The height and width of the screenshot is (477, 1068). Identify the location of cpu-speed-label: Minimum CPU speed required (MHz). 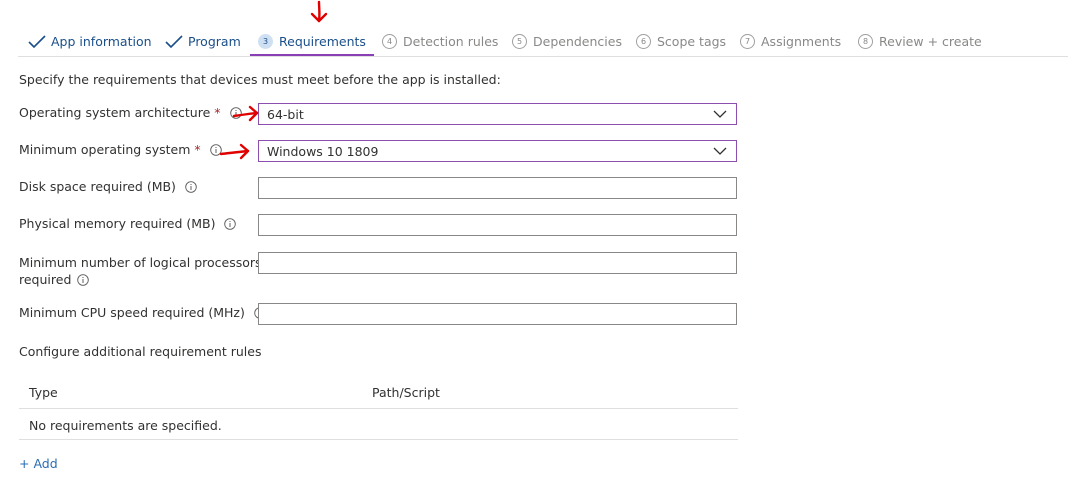
(142, 312).